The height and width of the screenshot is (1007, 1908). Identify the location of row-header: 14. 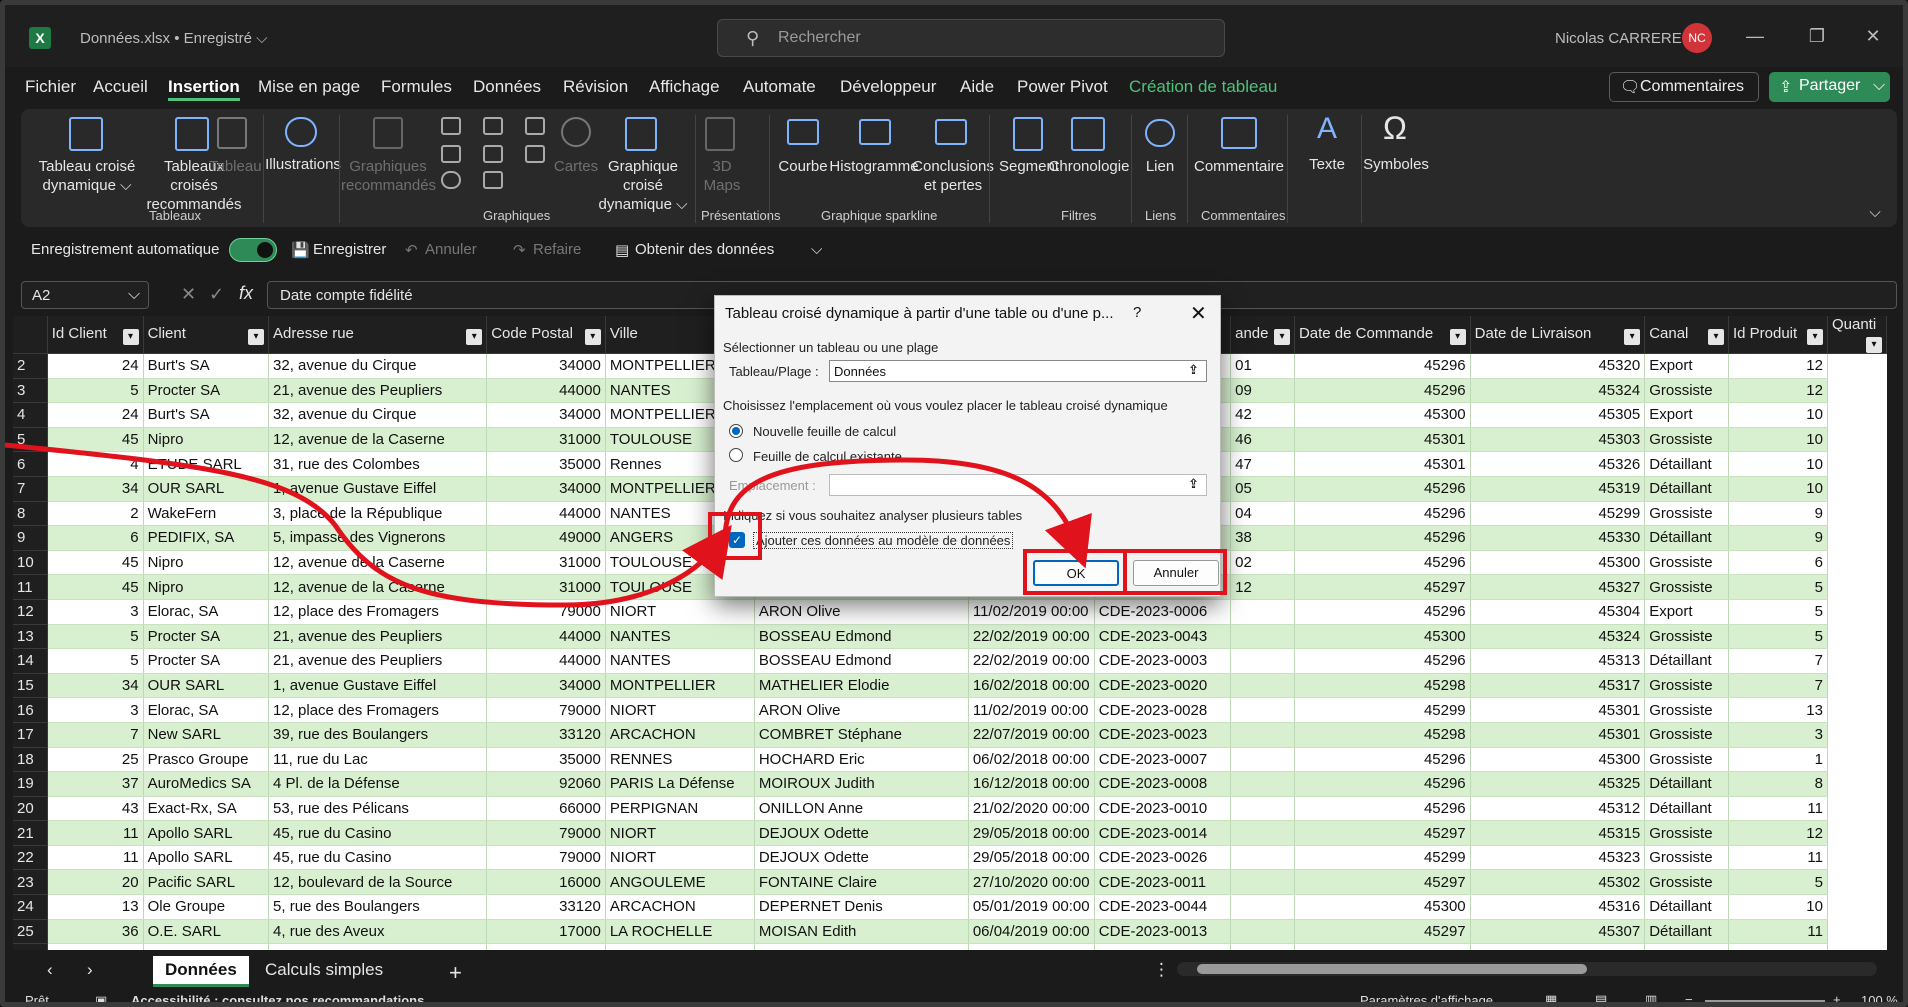
(30, 661).